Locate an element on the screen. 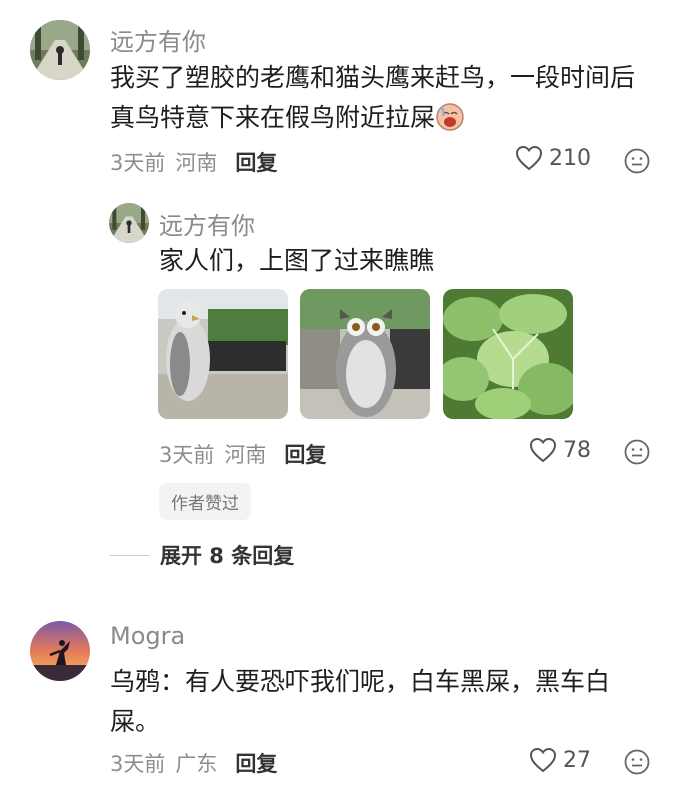  reply-image-owl is located at coordinates (365, 354).